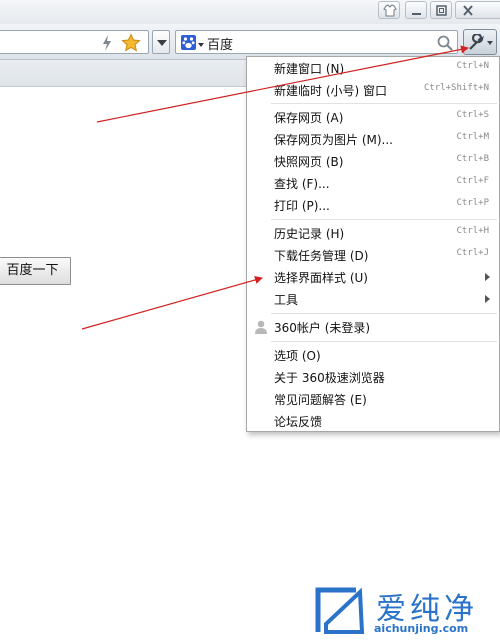  Describe the element at coordinates (261, 327) in the screenshot. I see `user-icon` at that location.